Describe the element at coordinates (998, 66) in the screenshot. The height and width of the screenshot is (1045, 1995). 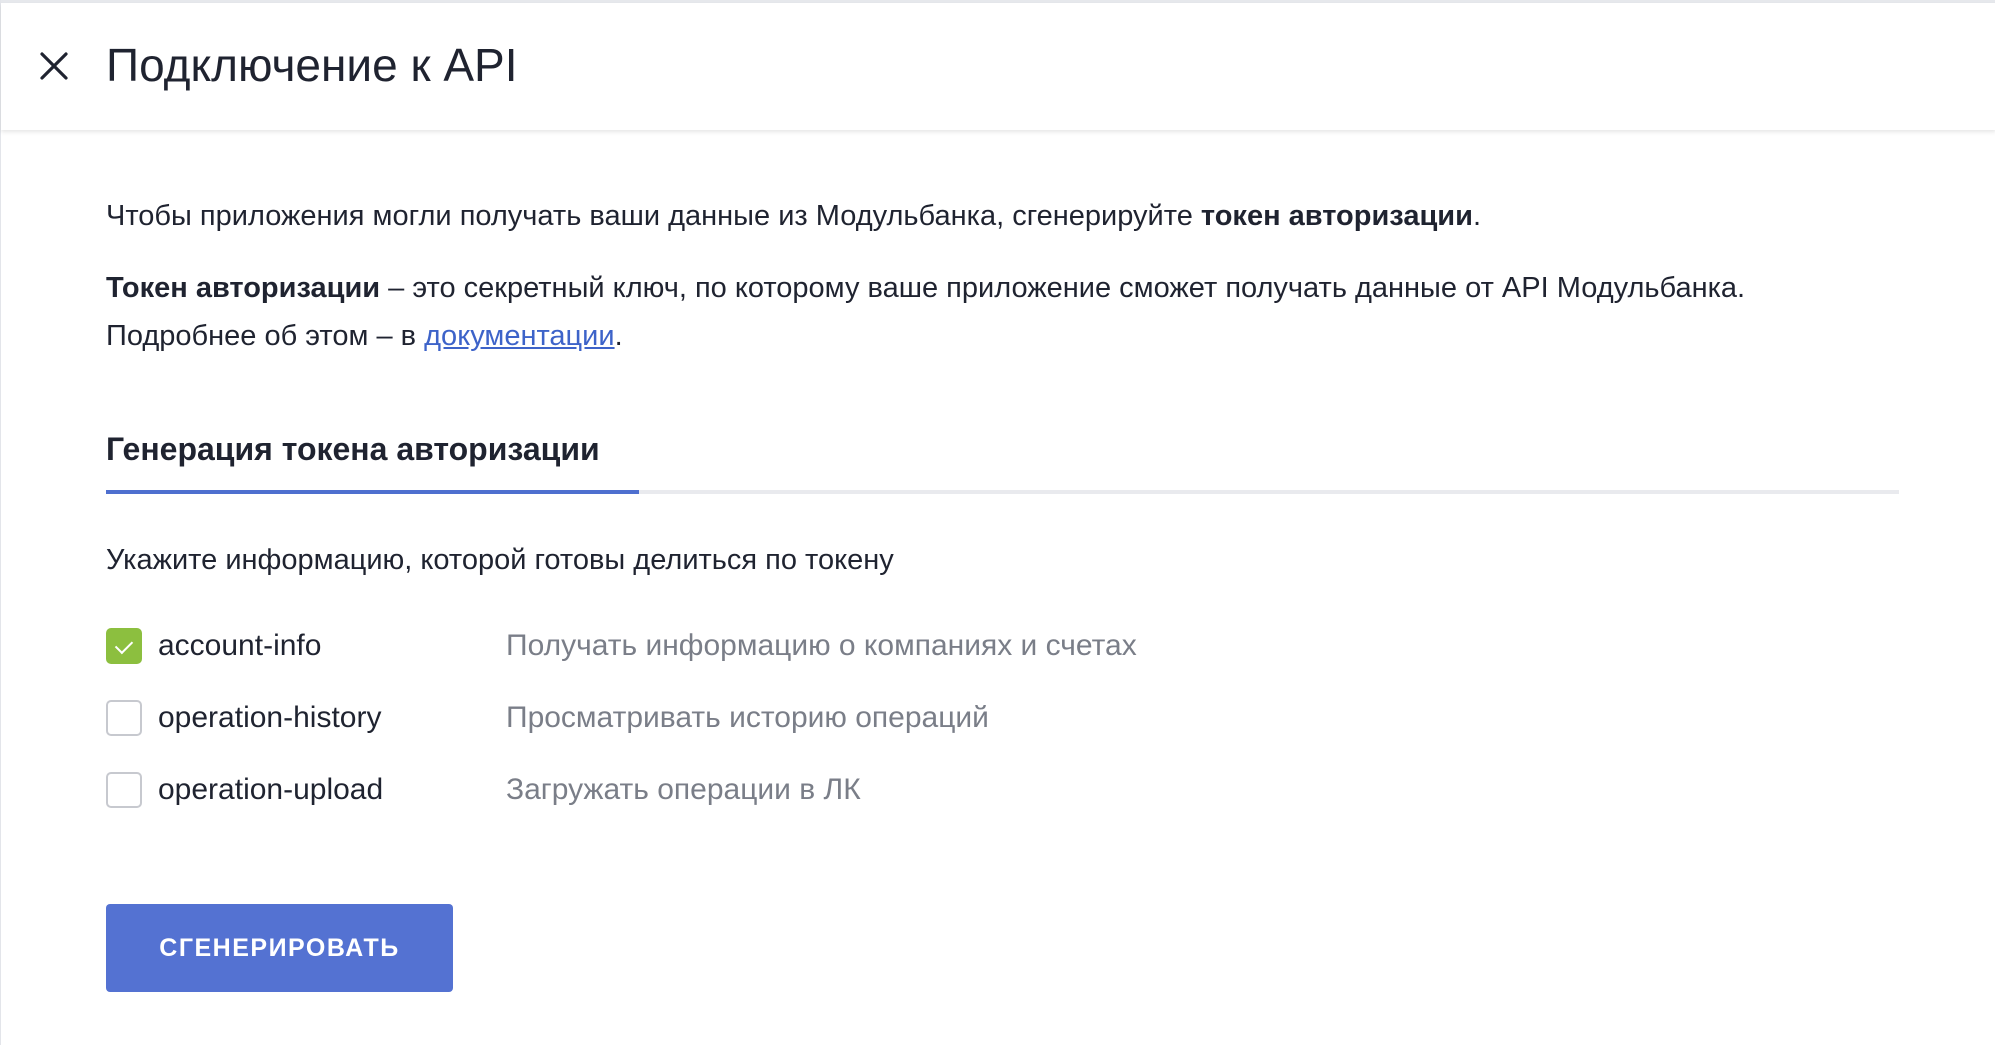
I see `panel-header: Подключение к API` at that location.